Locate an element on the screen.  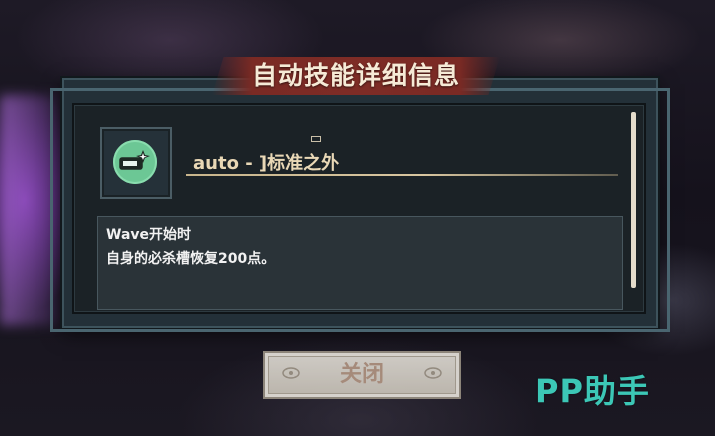
auto-skill-gauge-icon is located at coordinates (135, 162).